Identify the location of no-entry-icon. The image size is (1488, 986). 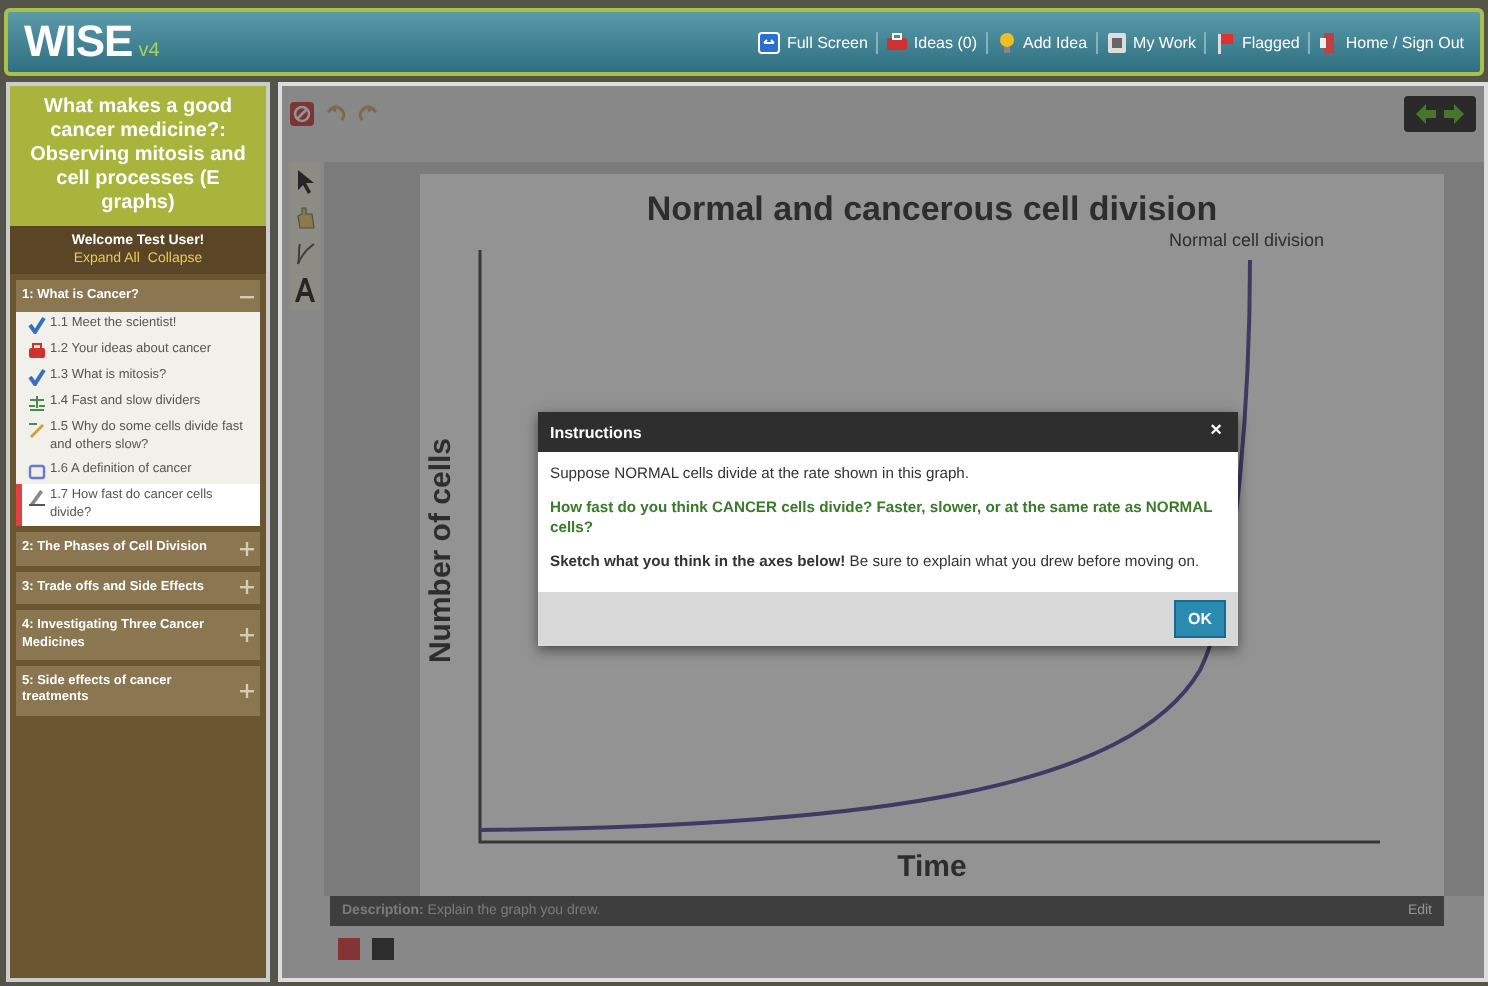
(302, 114).